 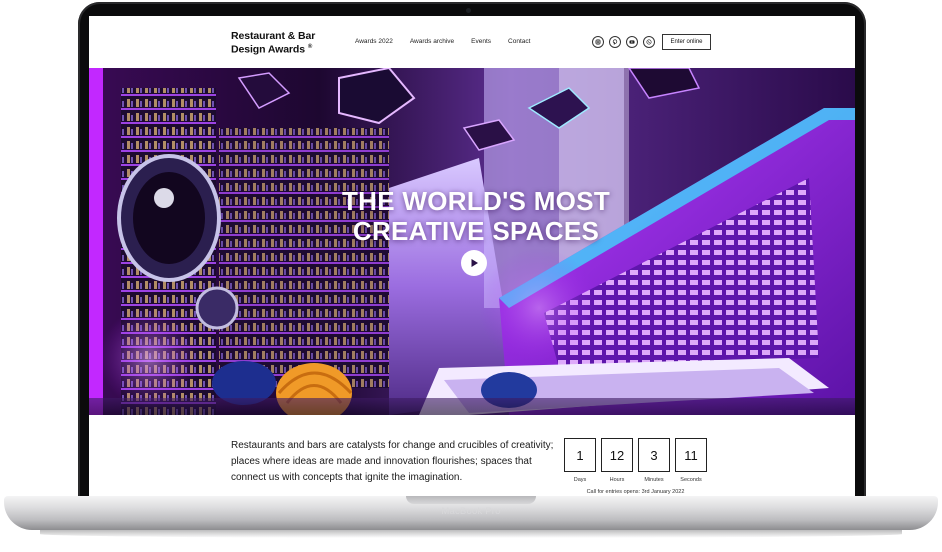 What do you see at coordinates (635, 460) in the screenshot?
I see `countdown: 1 Days 12 Hours 3 Minutes 11 Seconds` at bounding box center [635, 460].